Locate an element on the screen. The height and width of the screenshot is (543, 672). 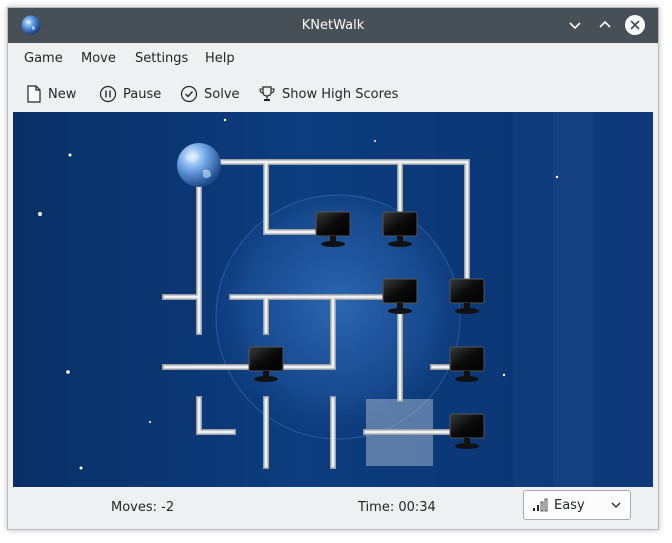
title-bar: KNetWalk is located at coordinates (333, 25).